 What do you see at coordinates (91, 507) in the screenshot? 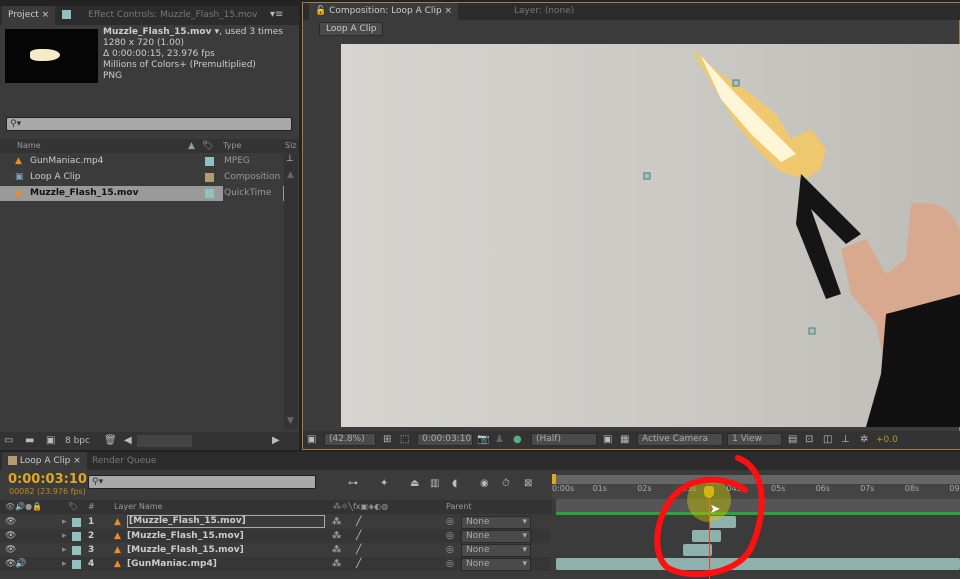
I see `column-number: #` at bounding box center [91, 507].